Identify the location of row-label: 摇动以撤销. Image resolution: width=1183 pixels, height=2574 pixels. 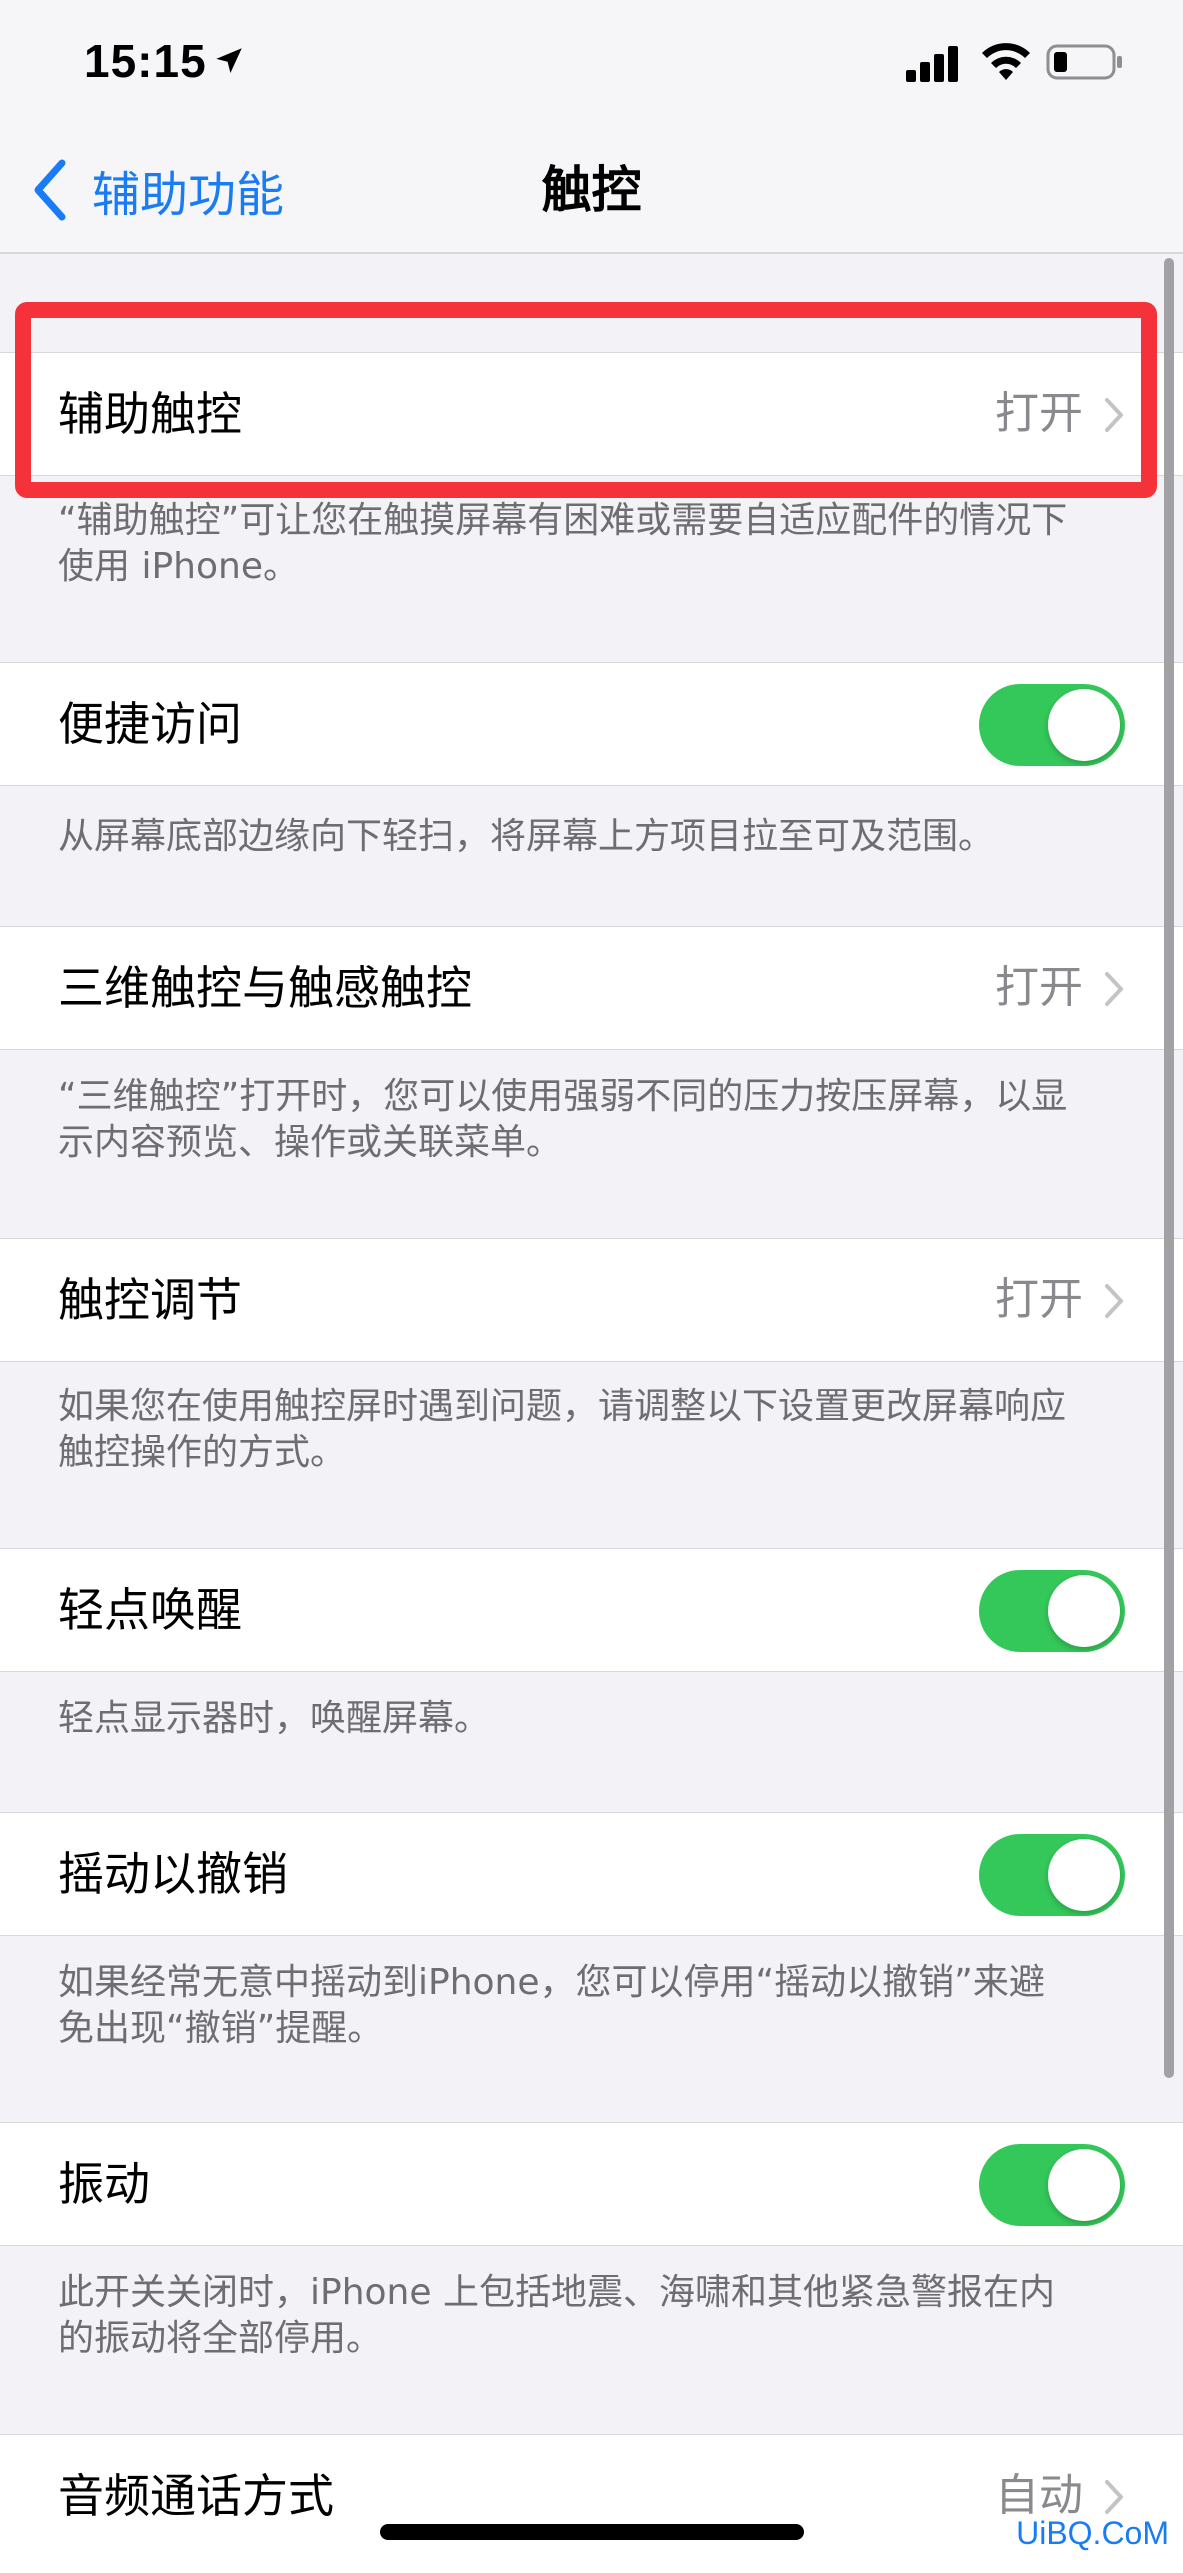
(173, 1874).